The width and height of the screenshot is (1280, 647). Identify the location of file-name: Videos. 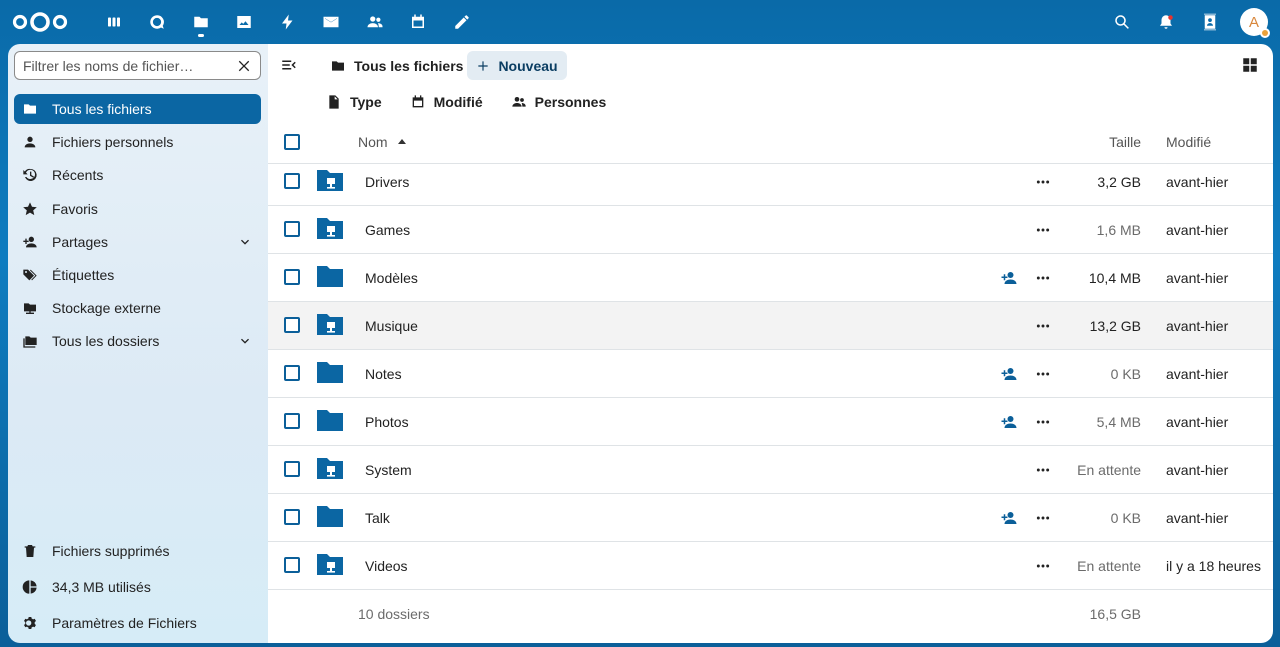
(386, 566).